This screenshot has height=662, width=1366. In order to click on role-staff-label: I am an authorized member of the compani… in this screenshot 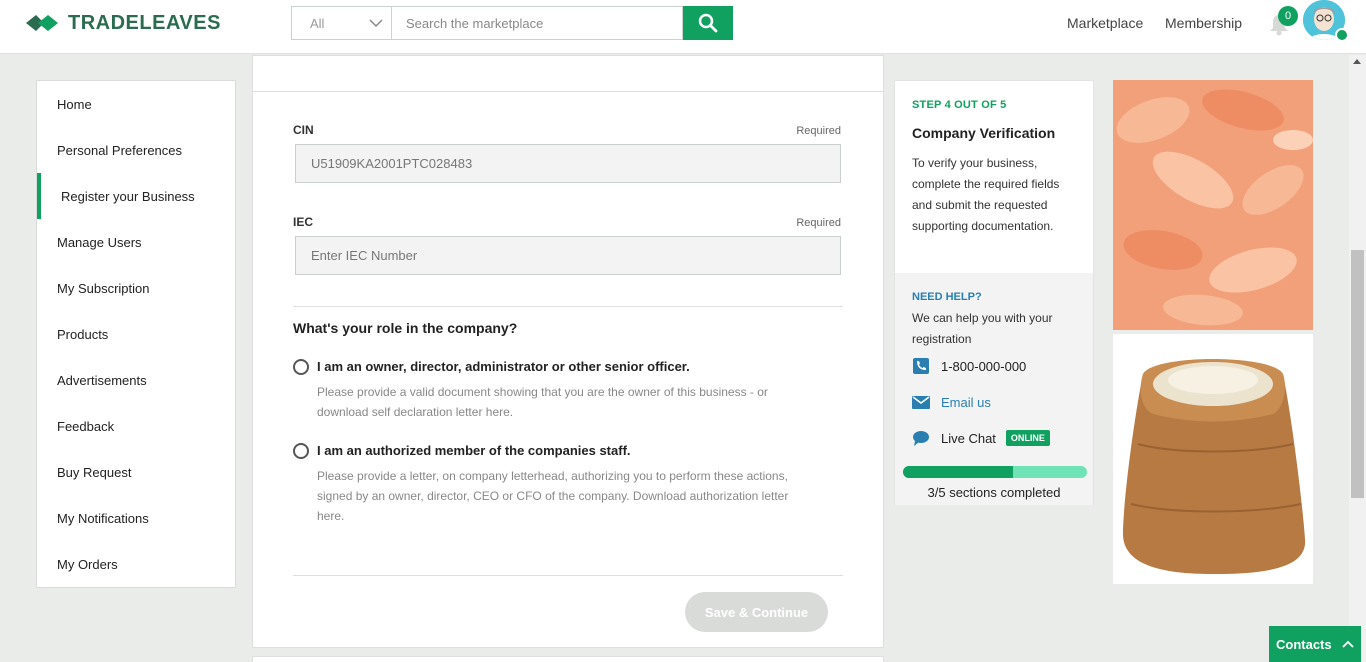, I will do `click(474, 450)`.